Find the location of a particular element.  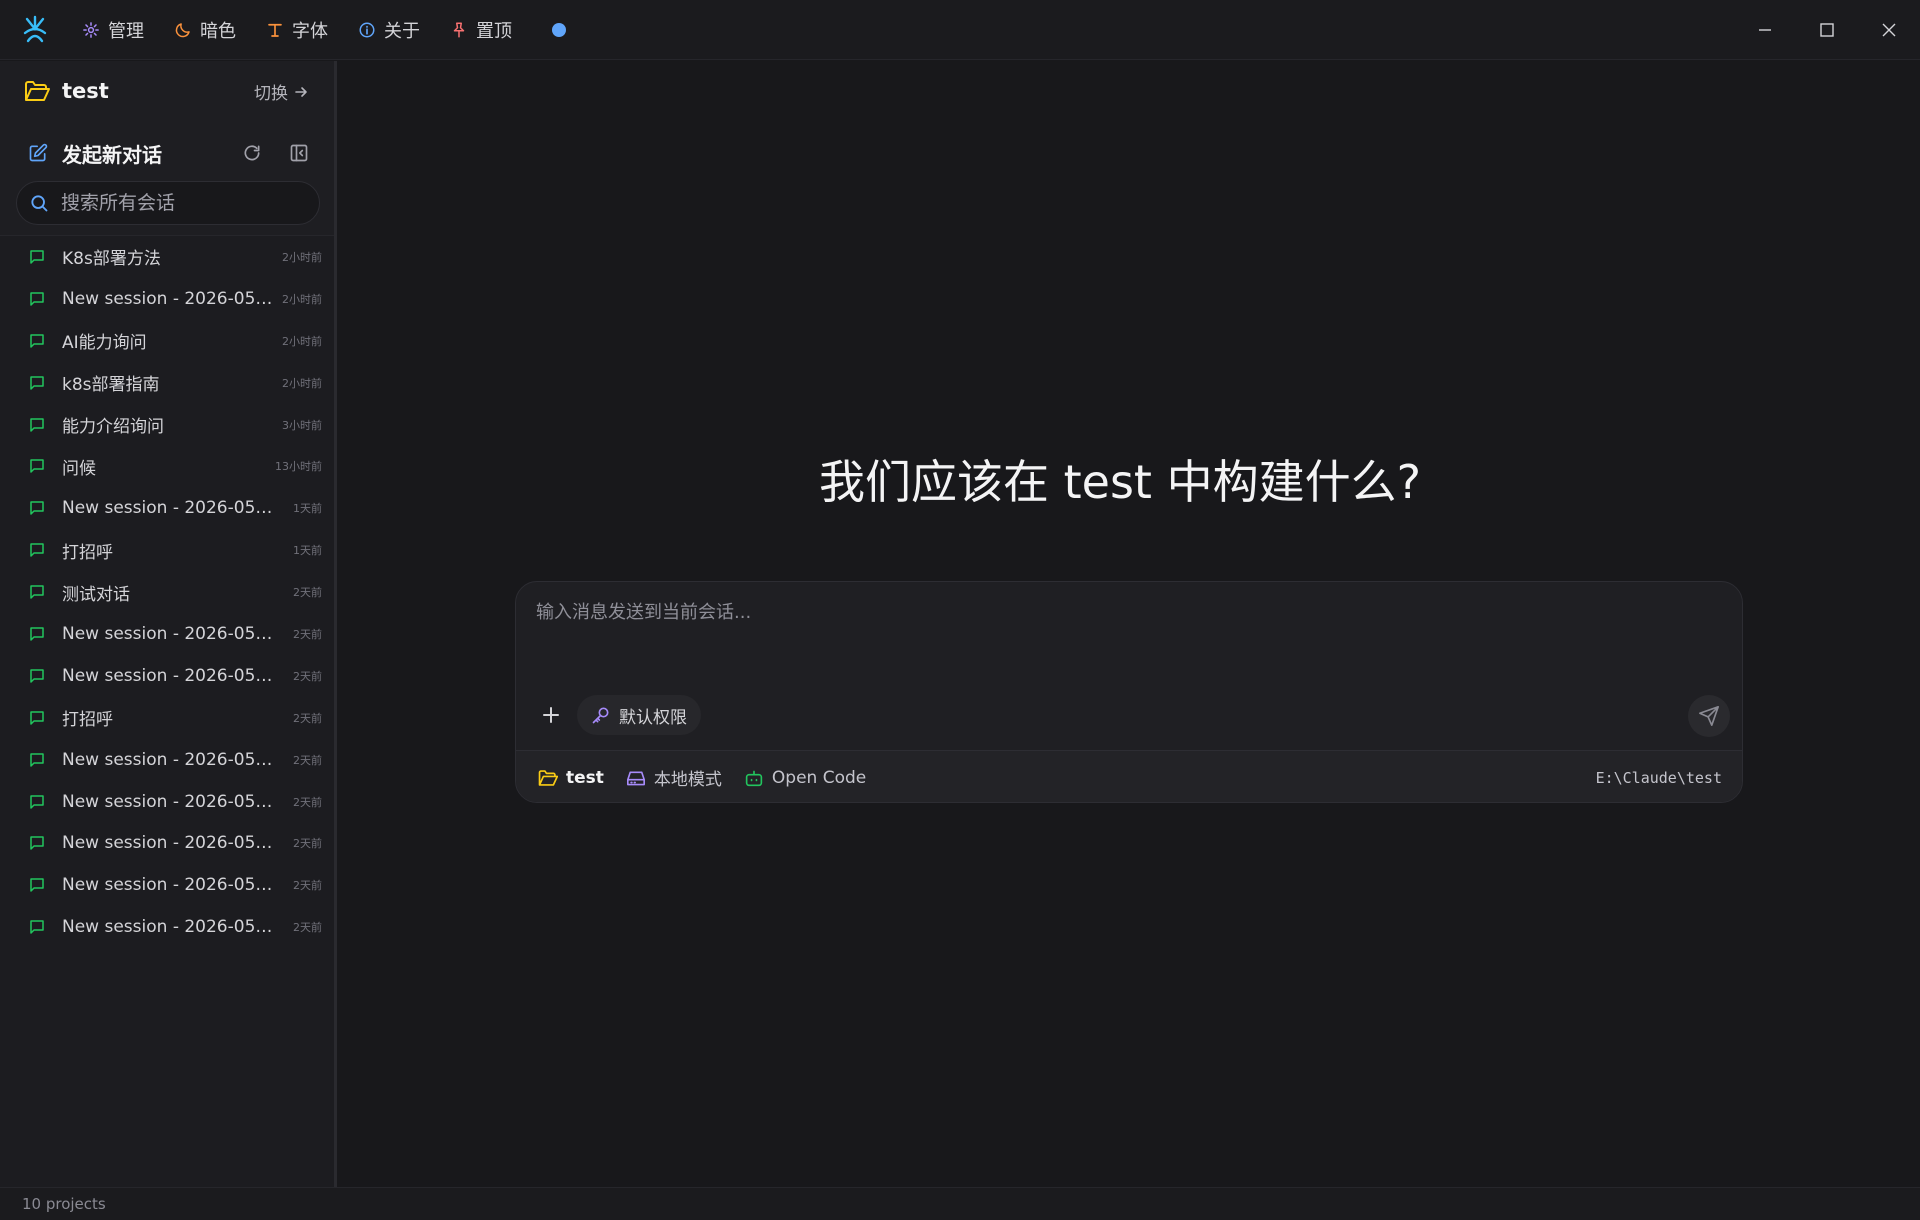

minimize-icon is located at coordinates (1765, 30).